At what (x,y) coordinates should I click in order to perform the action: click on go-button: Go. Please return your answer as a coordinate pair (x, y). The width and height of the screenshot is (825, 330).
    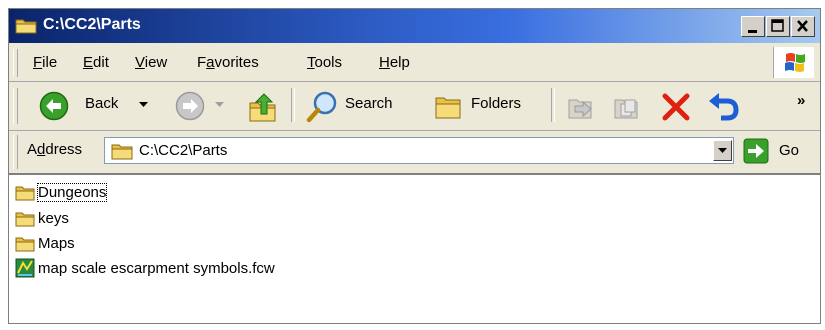
    Looking at the image, I should click on (776, 151).